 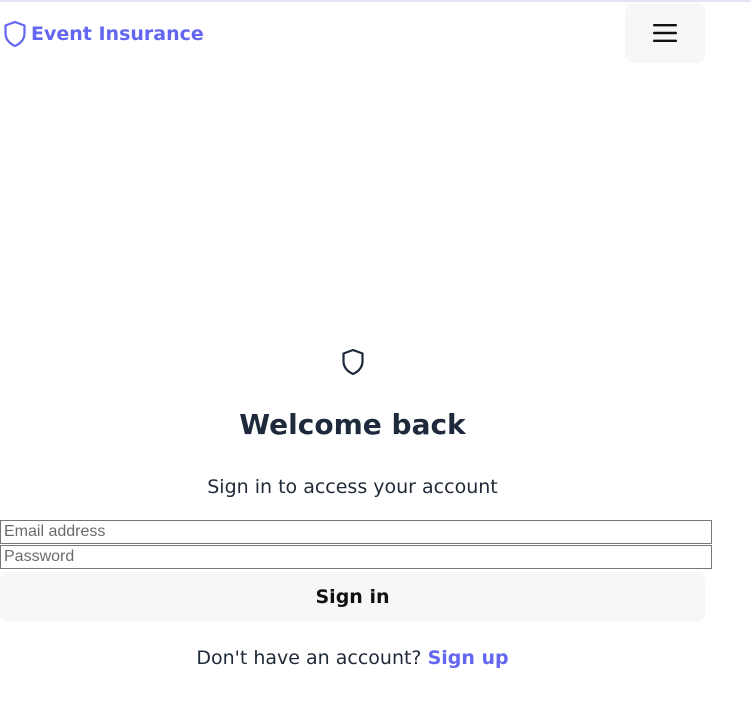 I want to click on hamburger-menu-icon, so click(x=665, y=33).